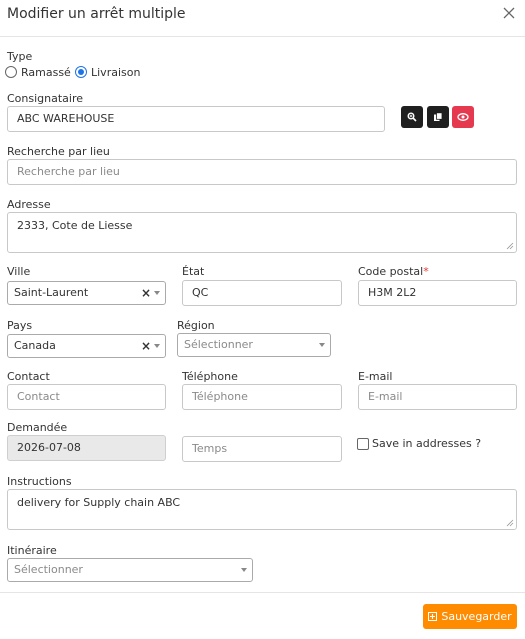  What do you see at coordinates (99, 502) in the screenshot?
I see `instructions-value: delivery for Supply chain ABC` at bounding box center [99, 502].